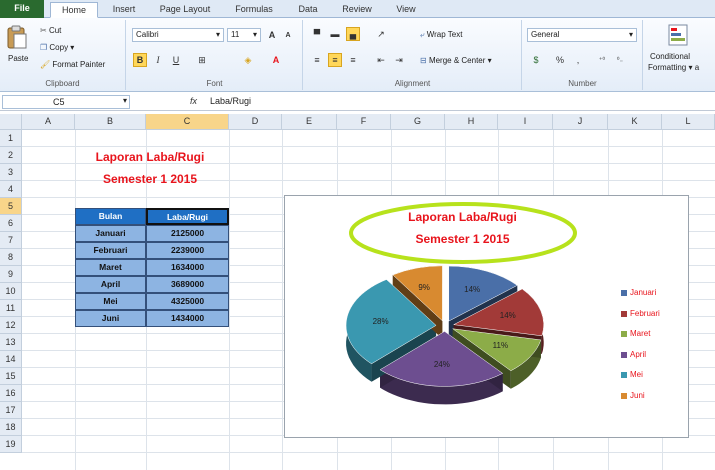  Describe the element at coordinates (110, 216) in the screenshot. I see `table-header-bulan: Bulan` at that location.